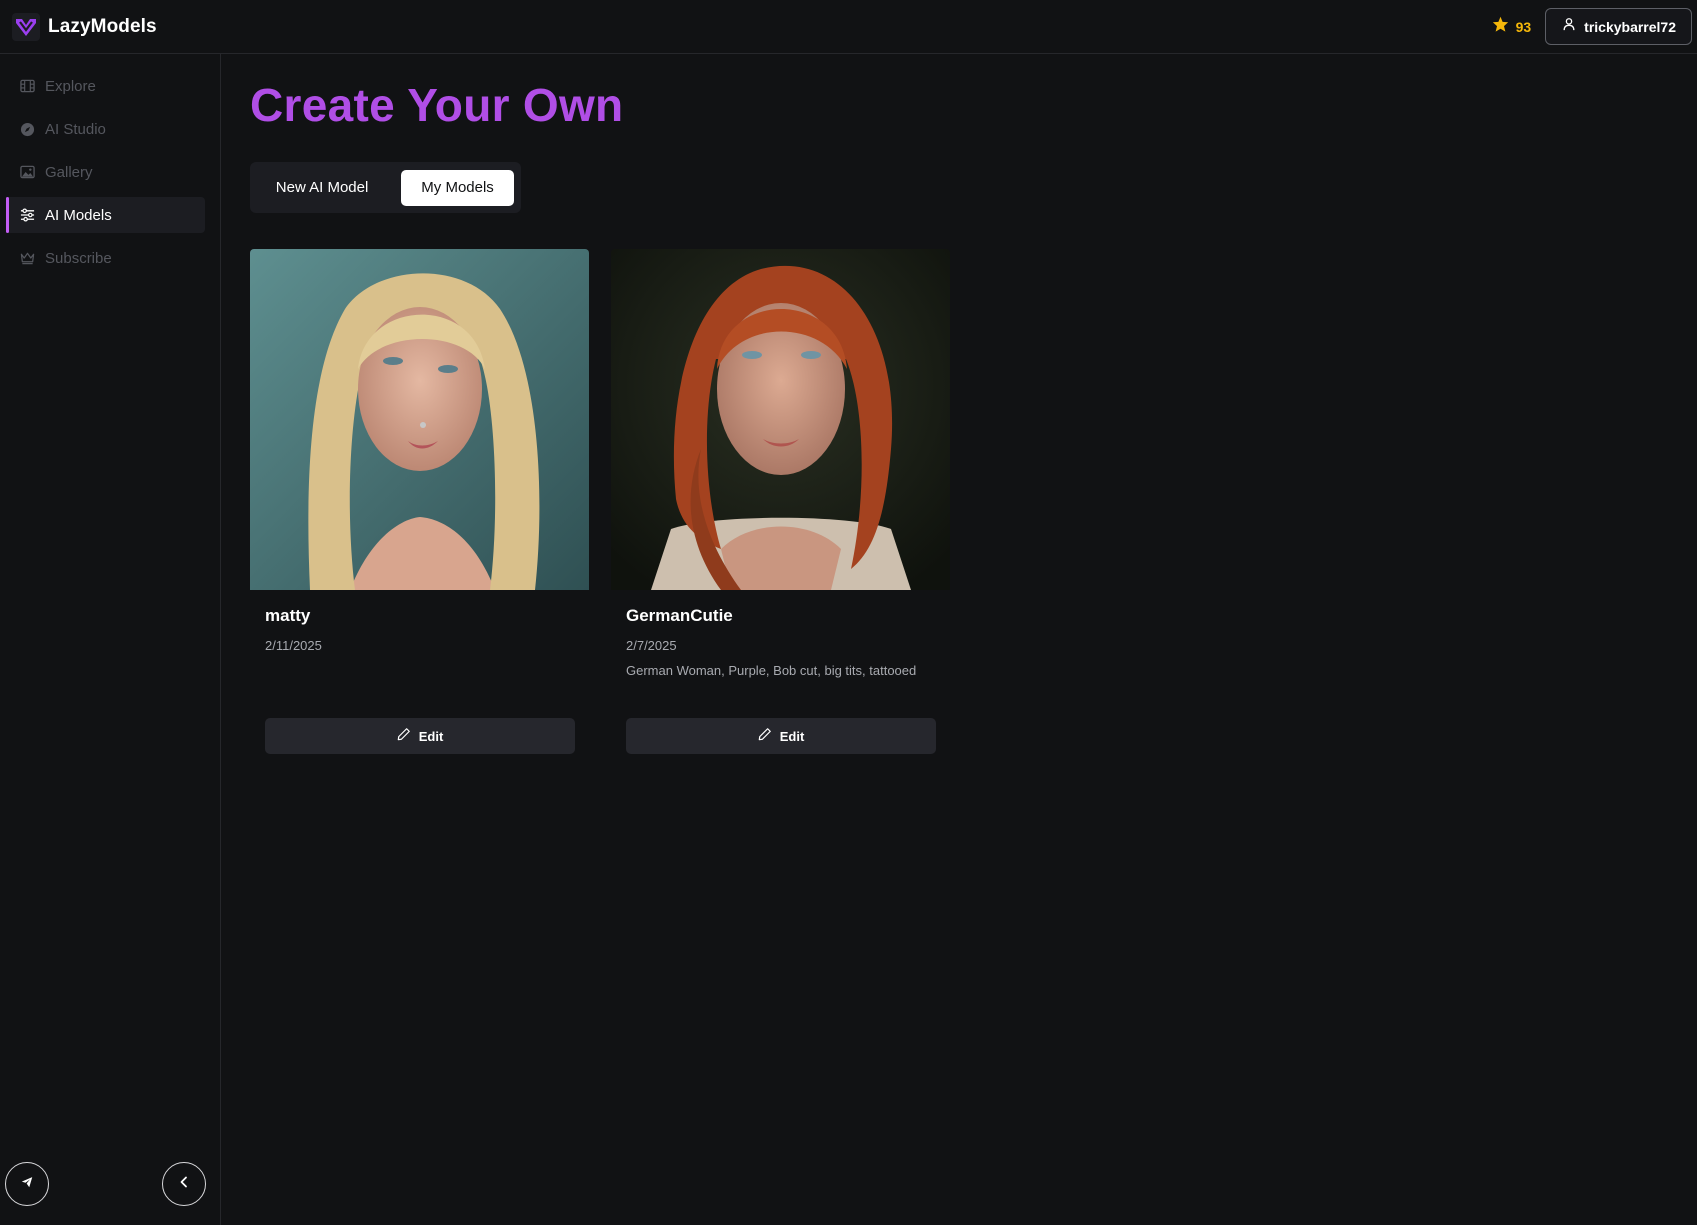  Describe the element at coordinates (27, 215) in the screenshot. I see `sliders-icon` at that location.